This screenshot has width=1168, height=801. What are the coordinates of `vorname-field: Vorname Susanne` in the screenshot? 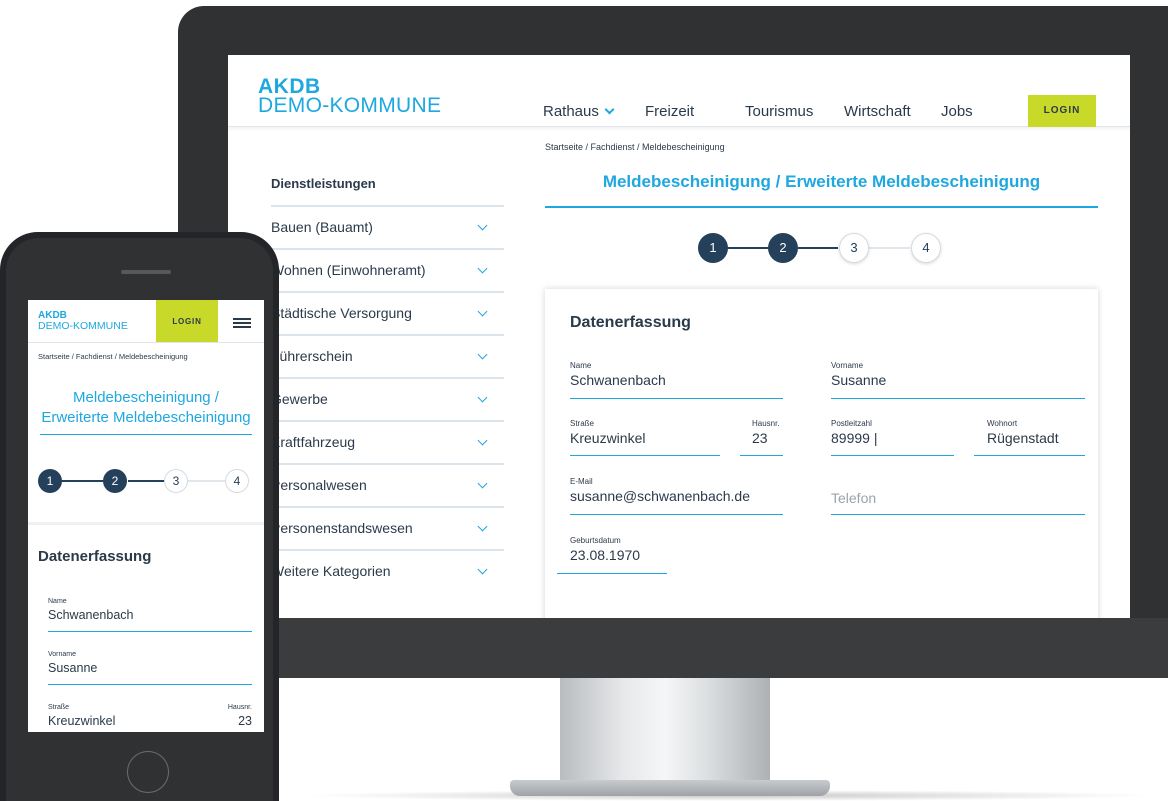 It's located at (958, 380).